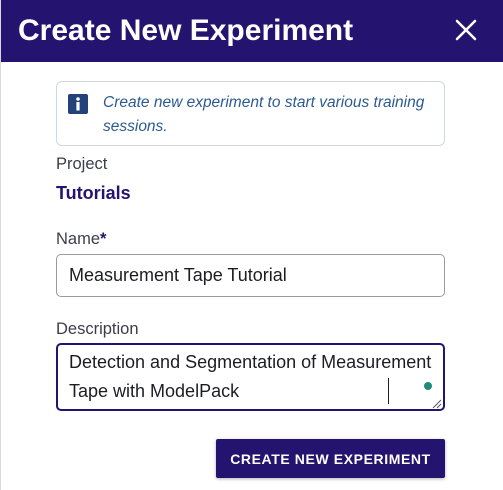 The image size is (503, 490). What do you see at coordinates (186, 30) in the screenshot?
I see `dialog-title: Create New Experiment` at bounding box center [186, 30].